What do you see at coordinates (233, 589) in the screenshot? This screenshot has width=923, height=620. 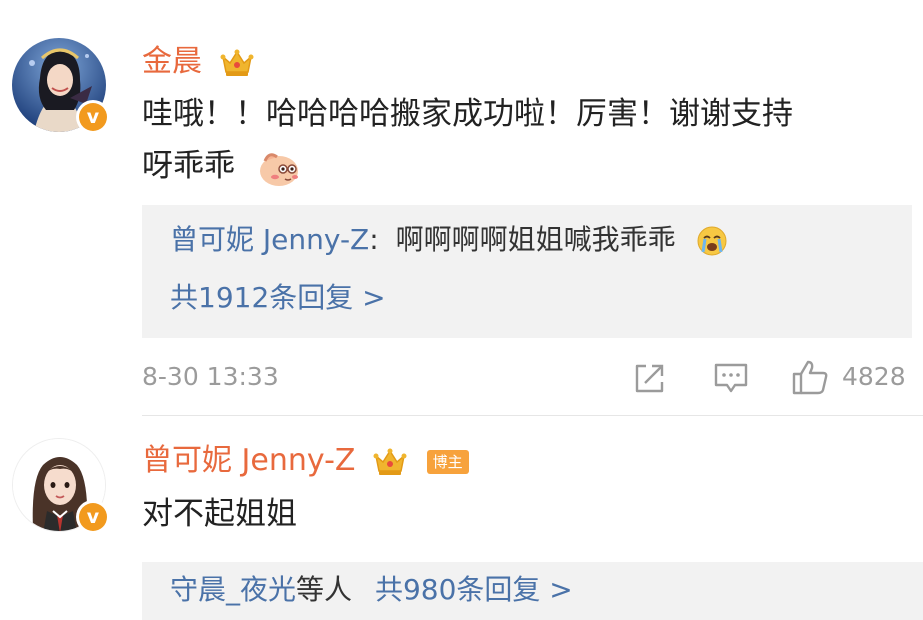 I see `reply-names-link: 守晨_夜光` at bounding box center [233, 589].